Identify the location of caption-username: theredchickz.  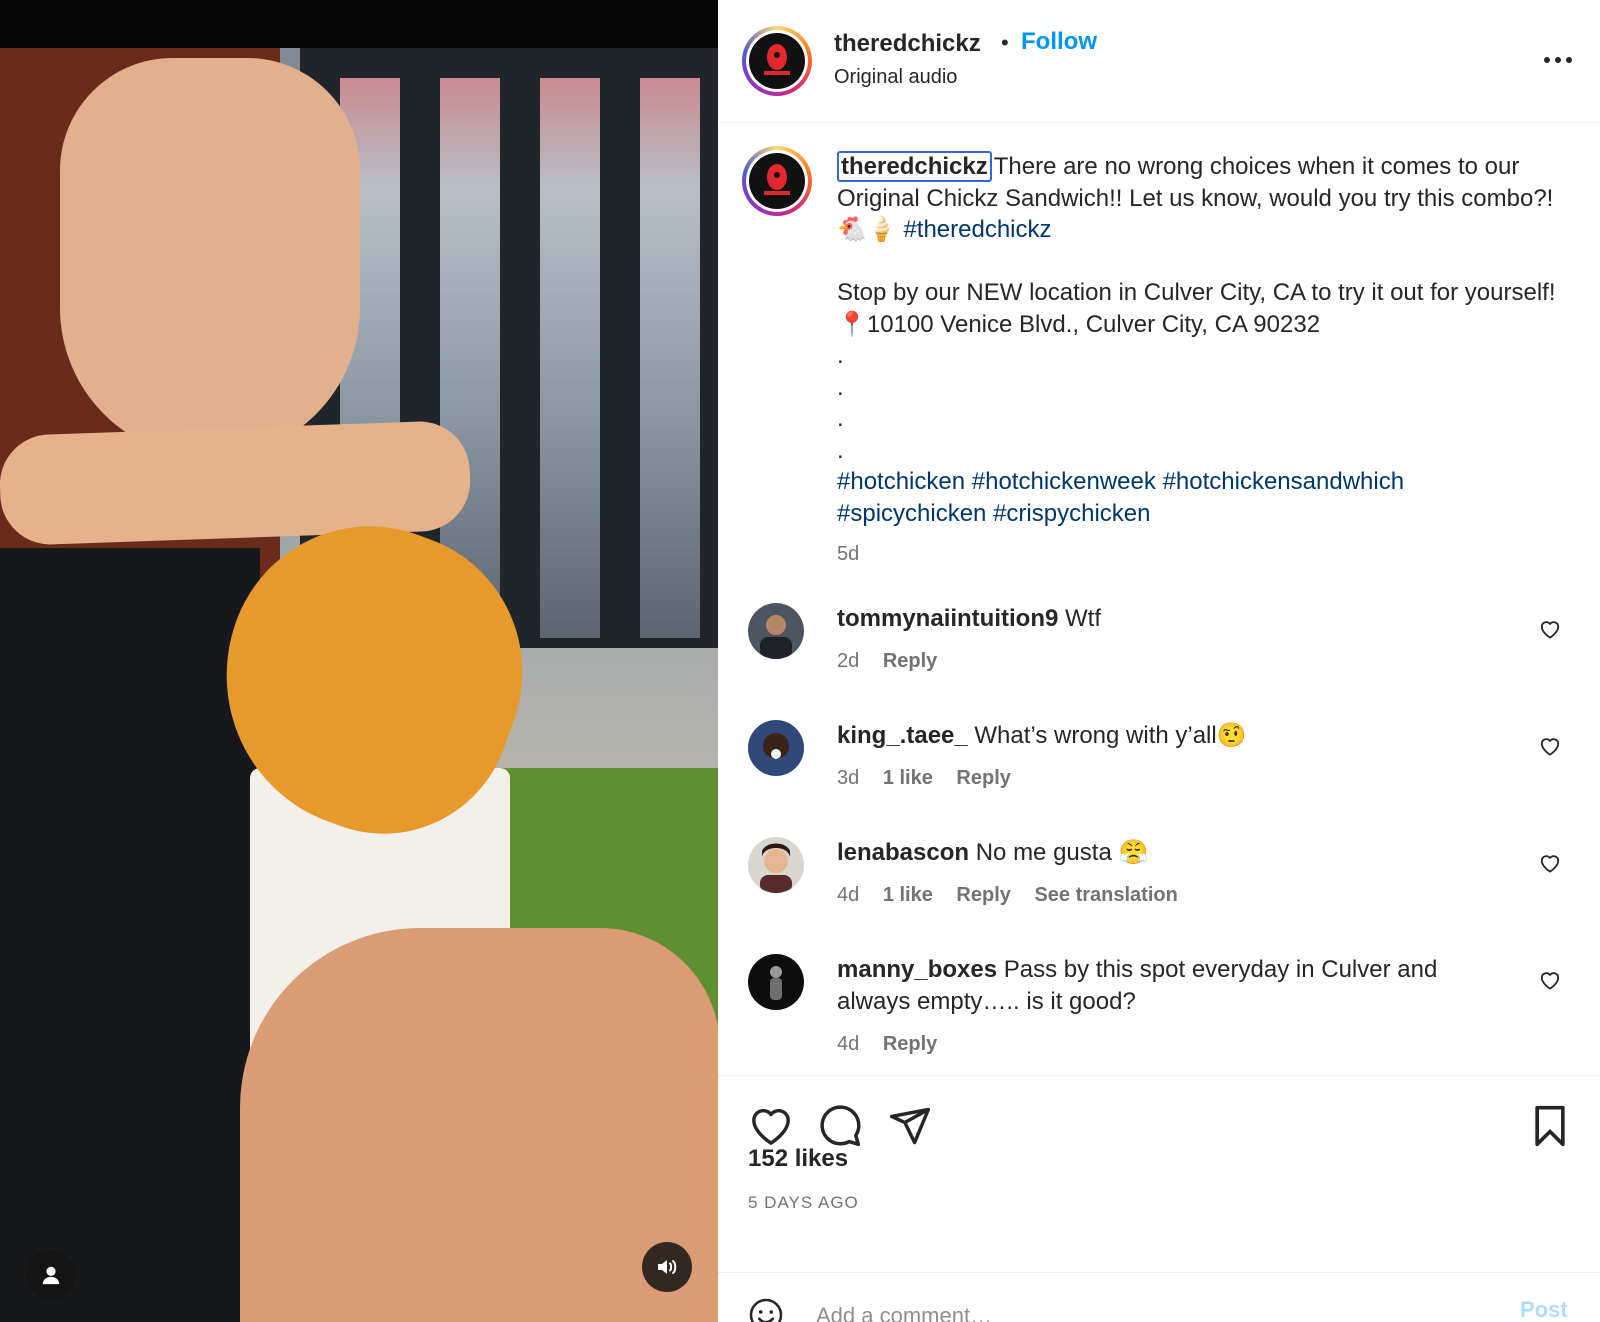
(914, 166).